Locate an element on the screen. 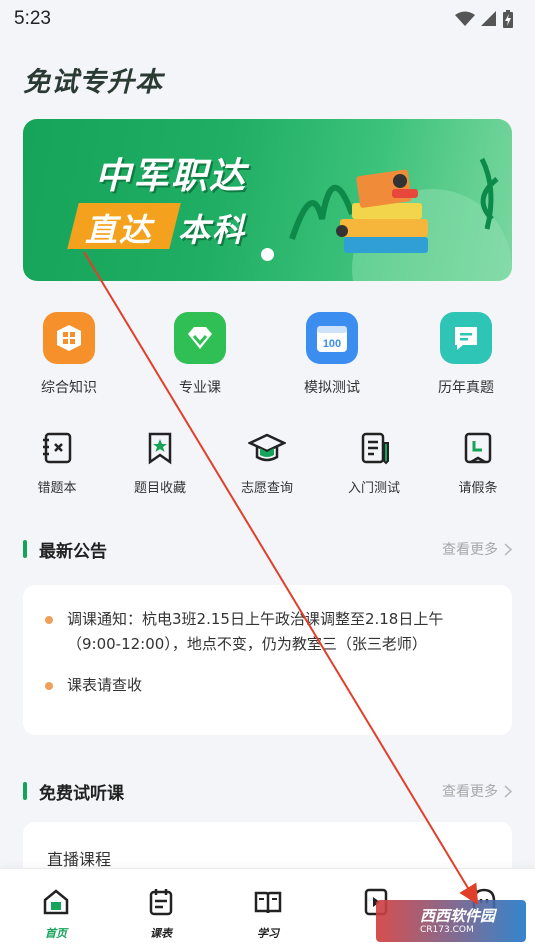 This screenshot has width=535, height=951. wrong-book-icon is located at coordinates (57, 448).